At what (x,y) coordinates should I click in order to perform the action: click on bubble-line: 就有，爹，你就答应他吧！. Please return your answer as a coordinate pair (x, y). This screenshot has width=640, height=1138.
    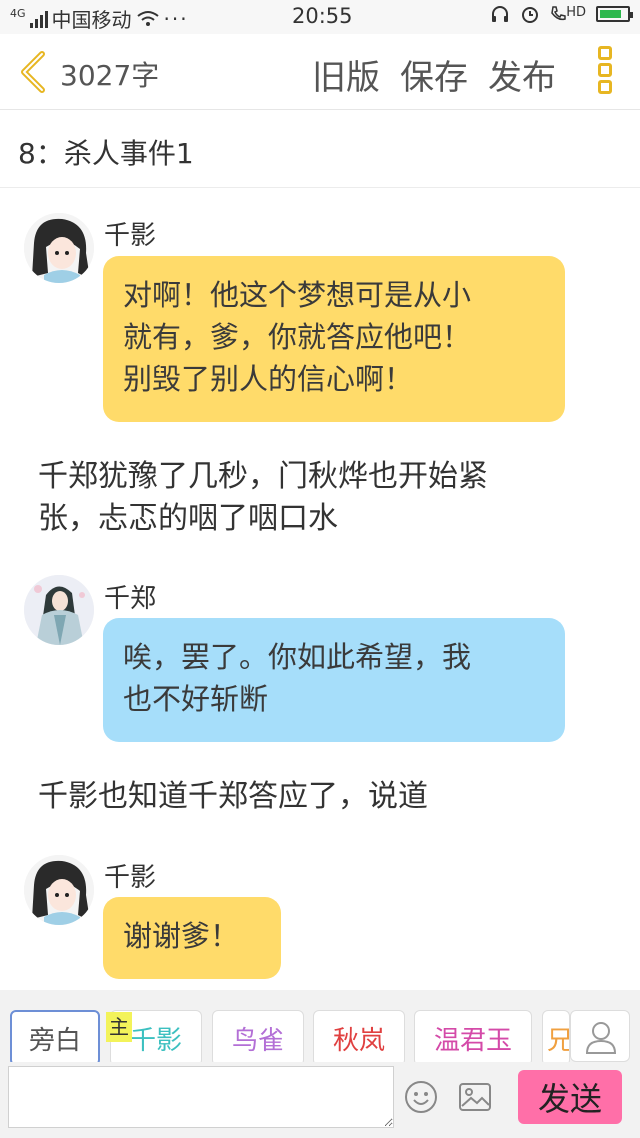
    Looking at the image, I should click on (297, 337).